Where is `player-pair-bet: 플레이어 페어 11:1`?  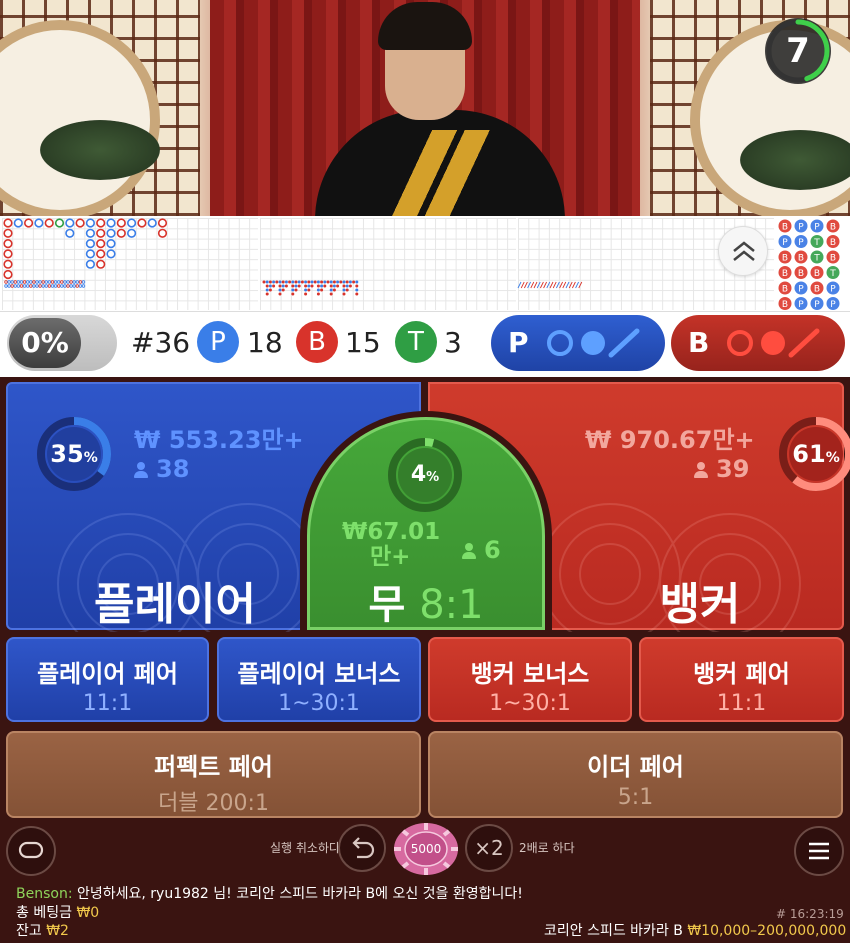
player-pair-bet: 플레이어 페어 11:1 is located at coordinates (107, 679).